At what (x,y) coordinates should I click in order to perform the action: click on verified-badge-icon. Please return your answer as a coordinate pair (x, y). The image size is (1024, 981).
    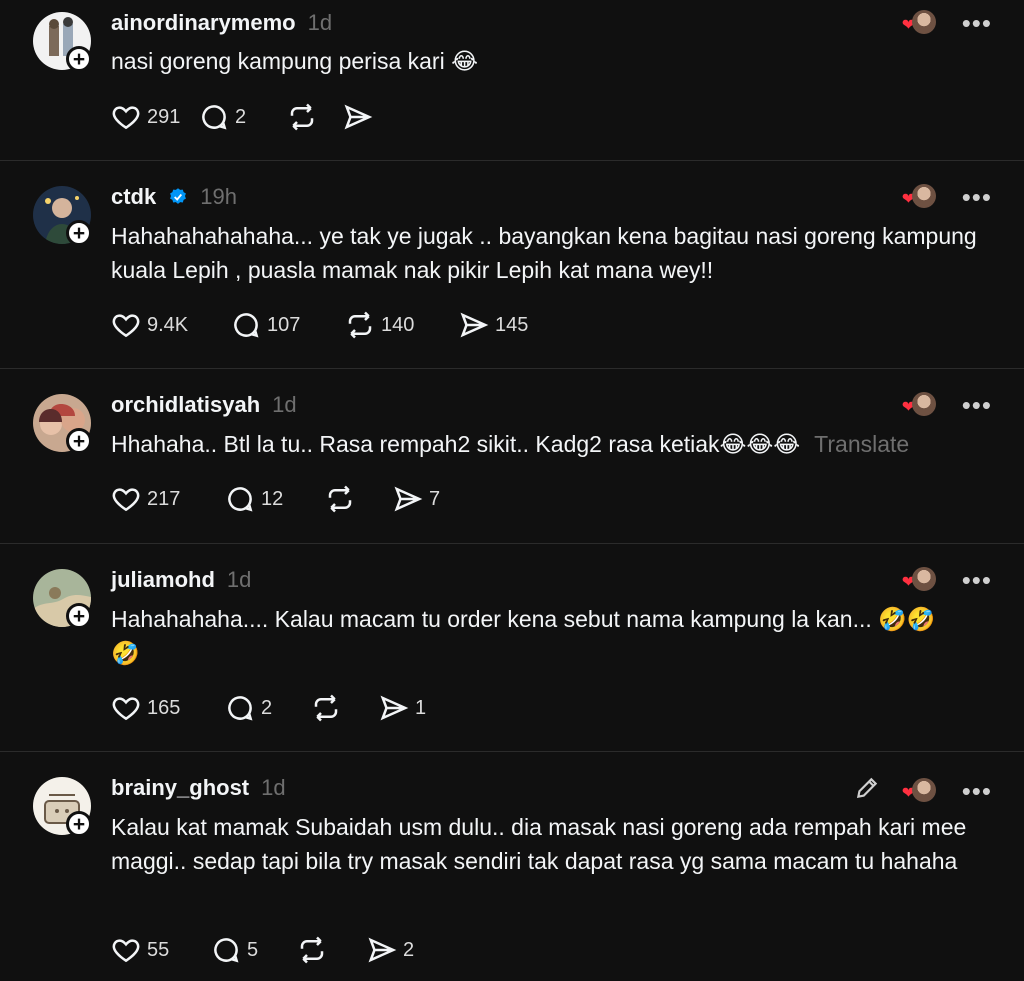
    Looking at the image, I should click on (178, 196).